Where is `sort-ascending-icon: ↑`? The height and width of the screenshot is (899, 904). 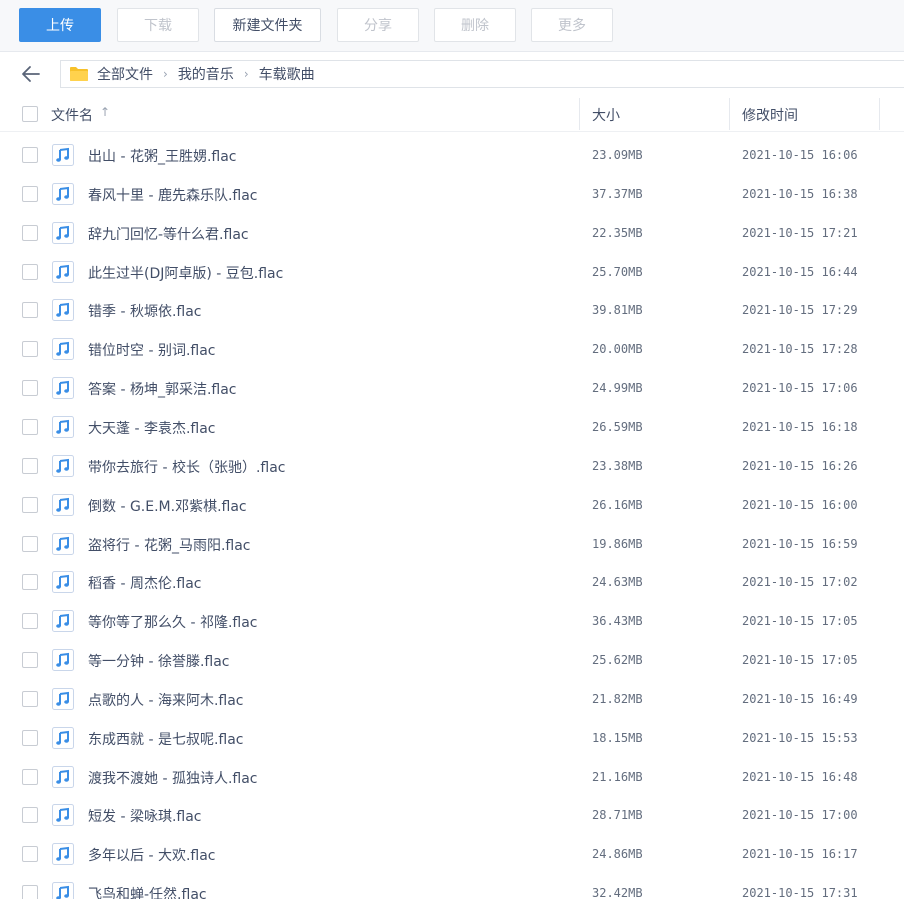
sort-ascending-icon: ↑ is located at coordinates (105, 112).